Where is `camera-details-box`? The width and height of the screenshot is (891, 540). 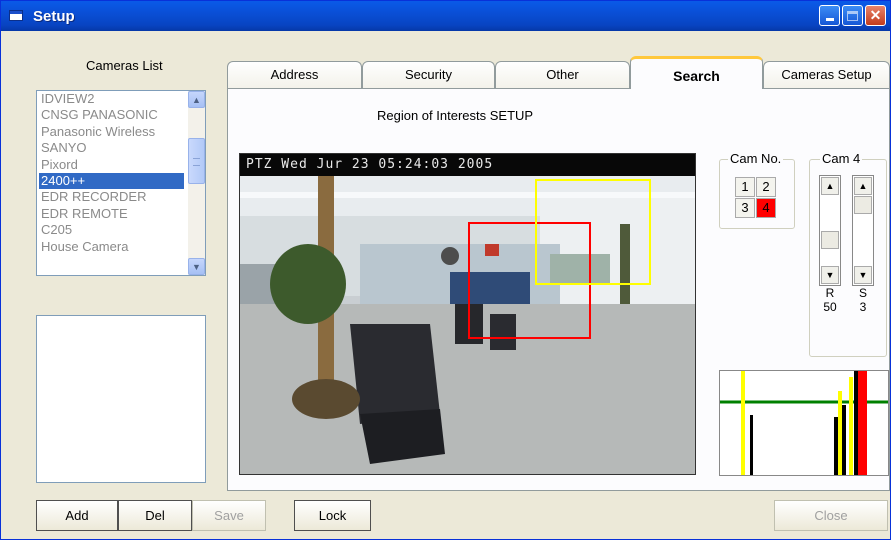
camera-details-box is located at coordinates (121, 399).